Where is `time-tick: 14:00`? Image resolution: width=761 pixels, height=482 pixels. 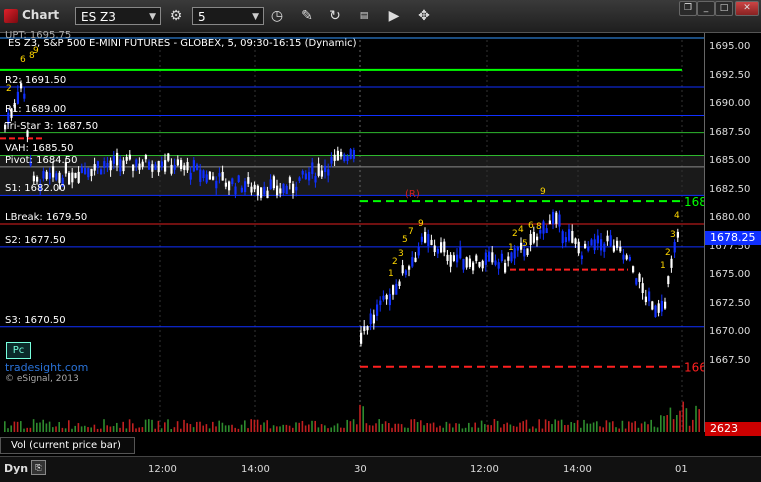
time-tick: 14:00 is located at coordinates (577, 469).